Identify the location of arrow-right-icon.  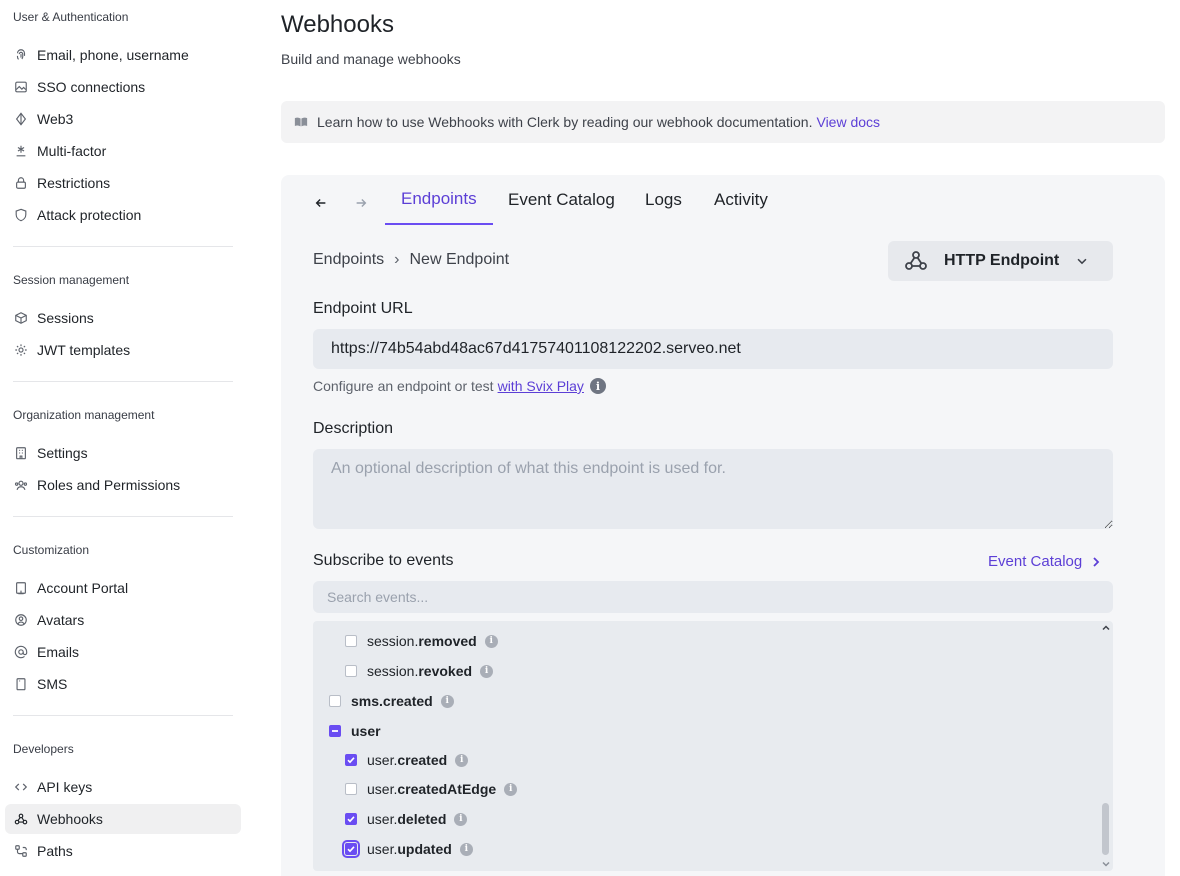
(361, 203).